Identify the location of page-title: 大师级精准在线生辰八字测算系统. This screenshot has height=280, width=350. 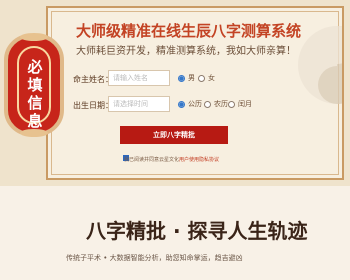
(189, 31).